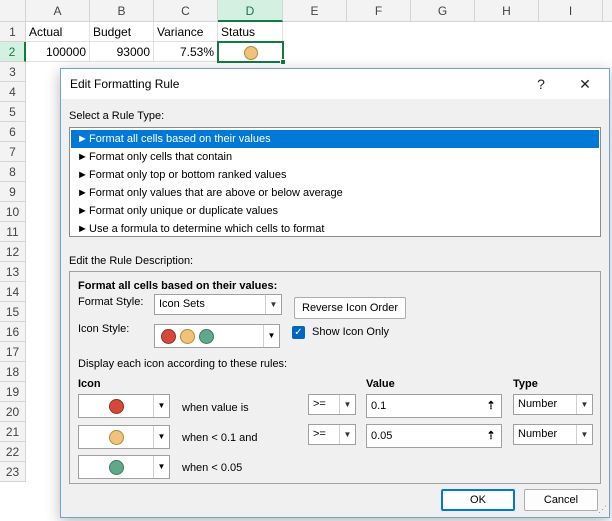 The height and width of the screenshot is (521, 612). What do you see at coordinates (186, 11) in the screenshot?
I see `column-header-c: C` at bounding box center [186, 11].